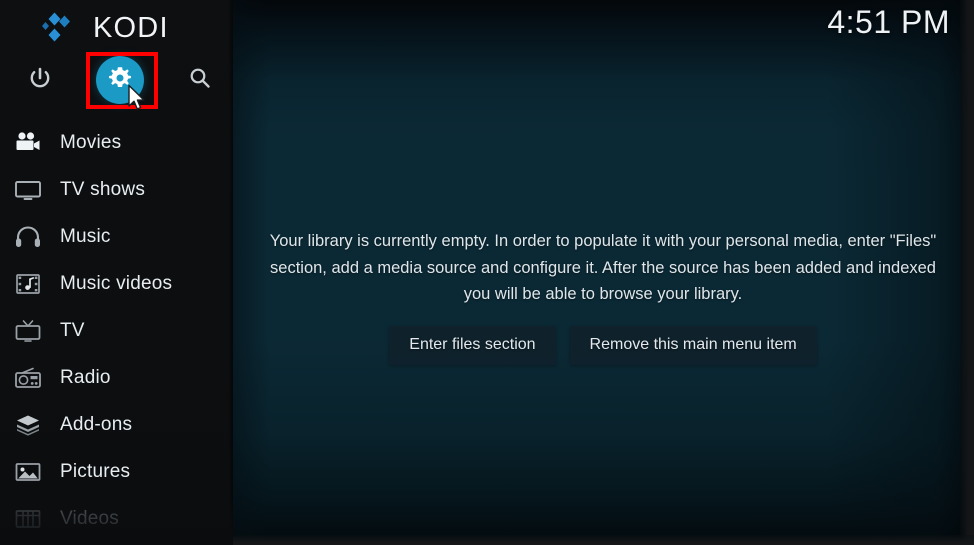 The height and width of the screenshot is (545, 974). I want to click on sidebar-item-tv: TV, so click(116, 330).